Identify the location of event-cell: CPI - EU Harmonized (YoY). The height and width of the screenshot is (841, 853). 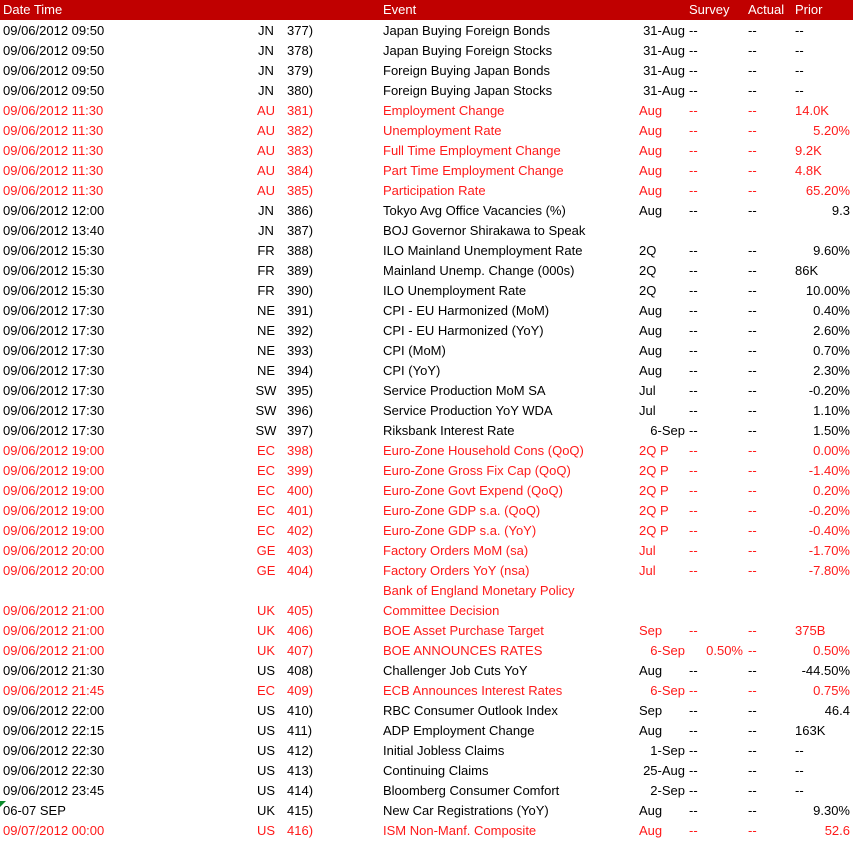
(463, 331).